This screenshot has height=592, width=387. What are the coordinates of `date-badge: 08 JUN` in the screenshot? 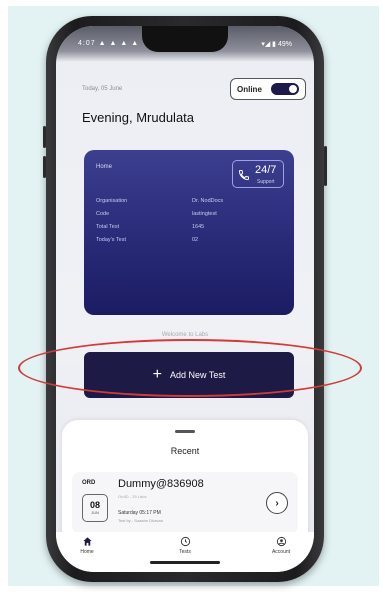 It's located at (95, 508).